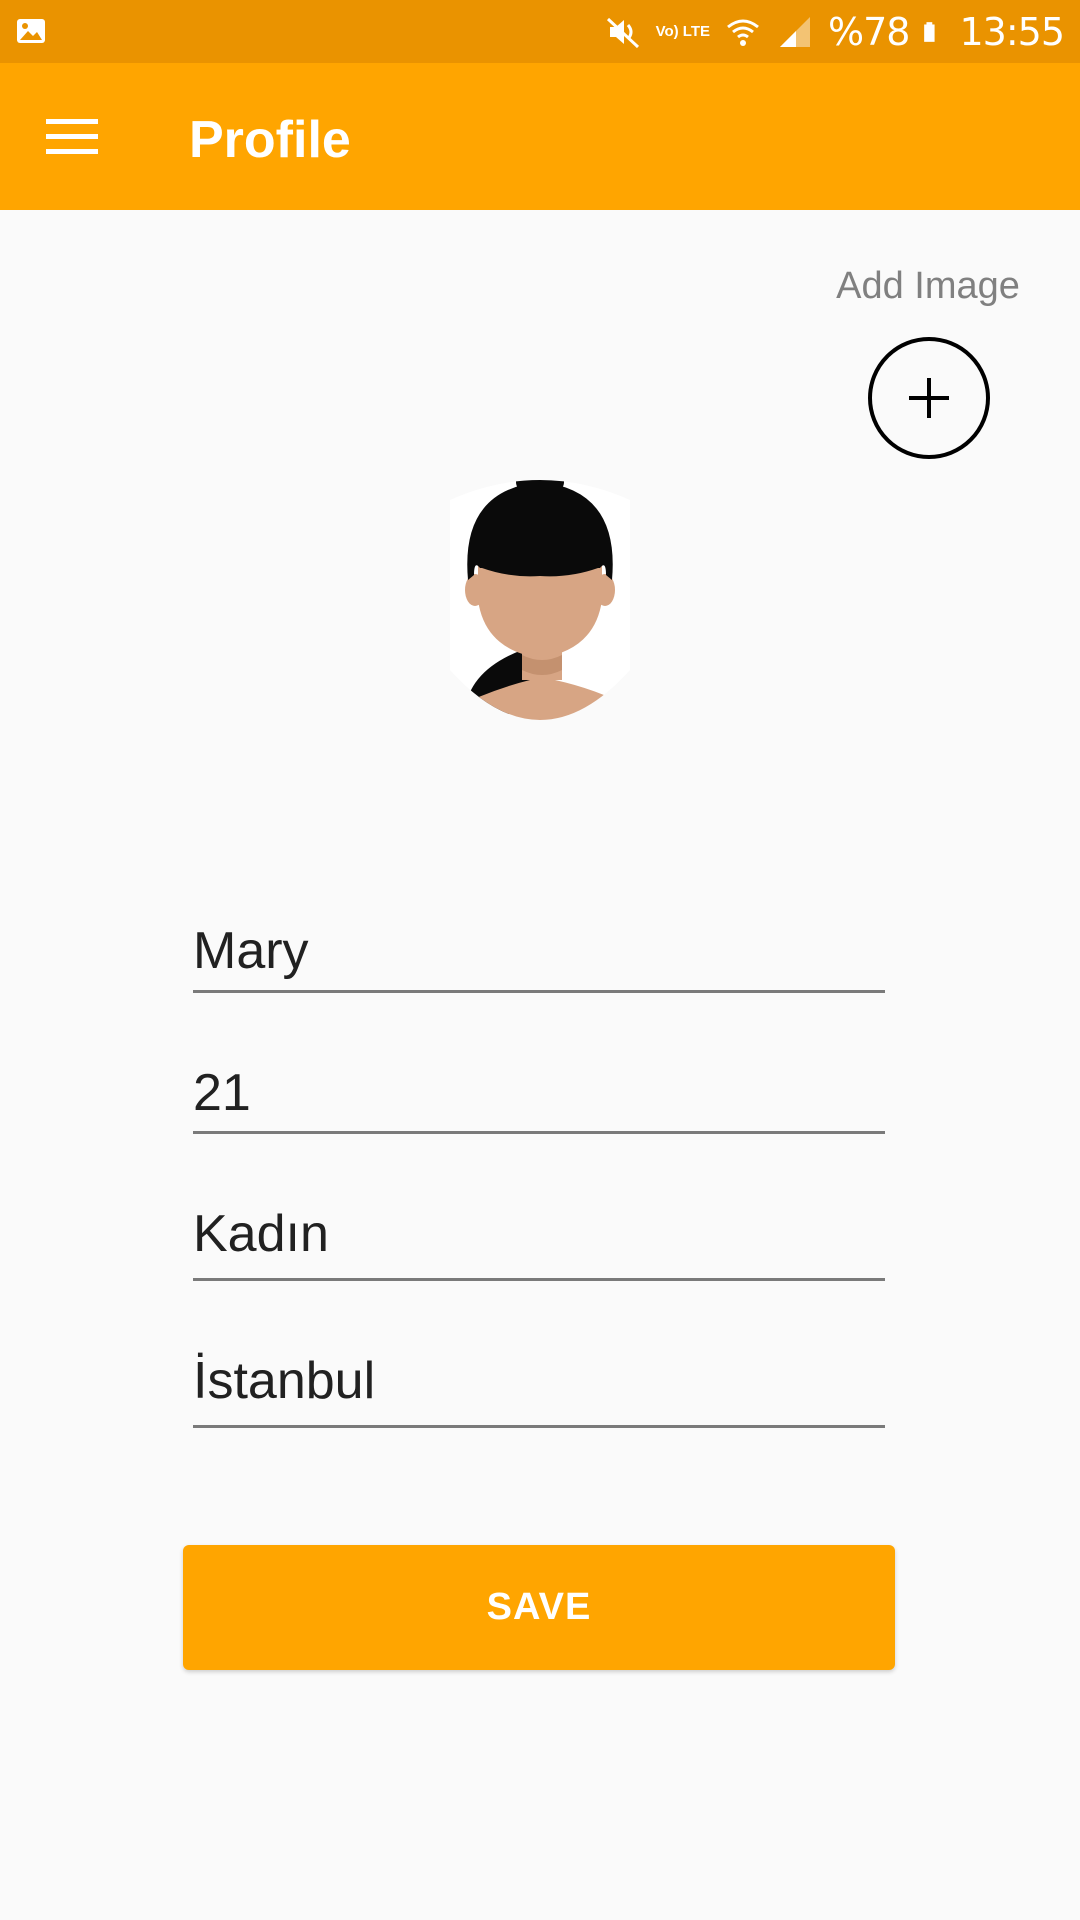  I want to click on signal-icon, so click(795, 31).